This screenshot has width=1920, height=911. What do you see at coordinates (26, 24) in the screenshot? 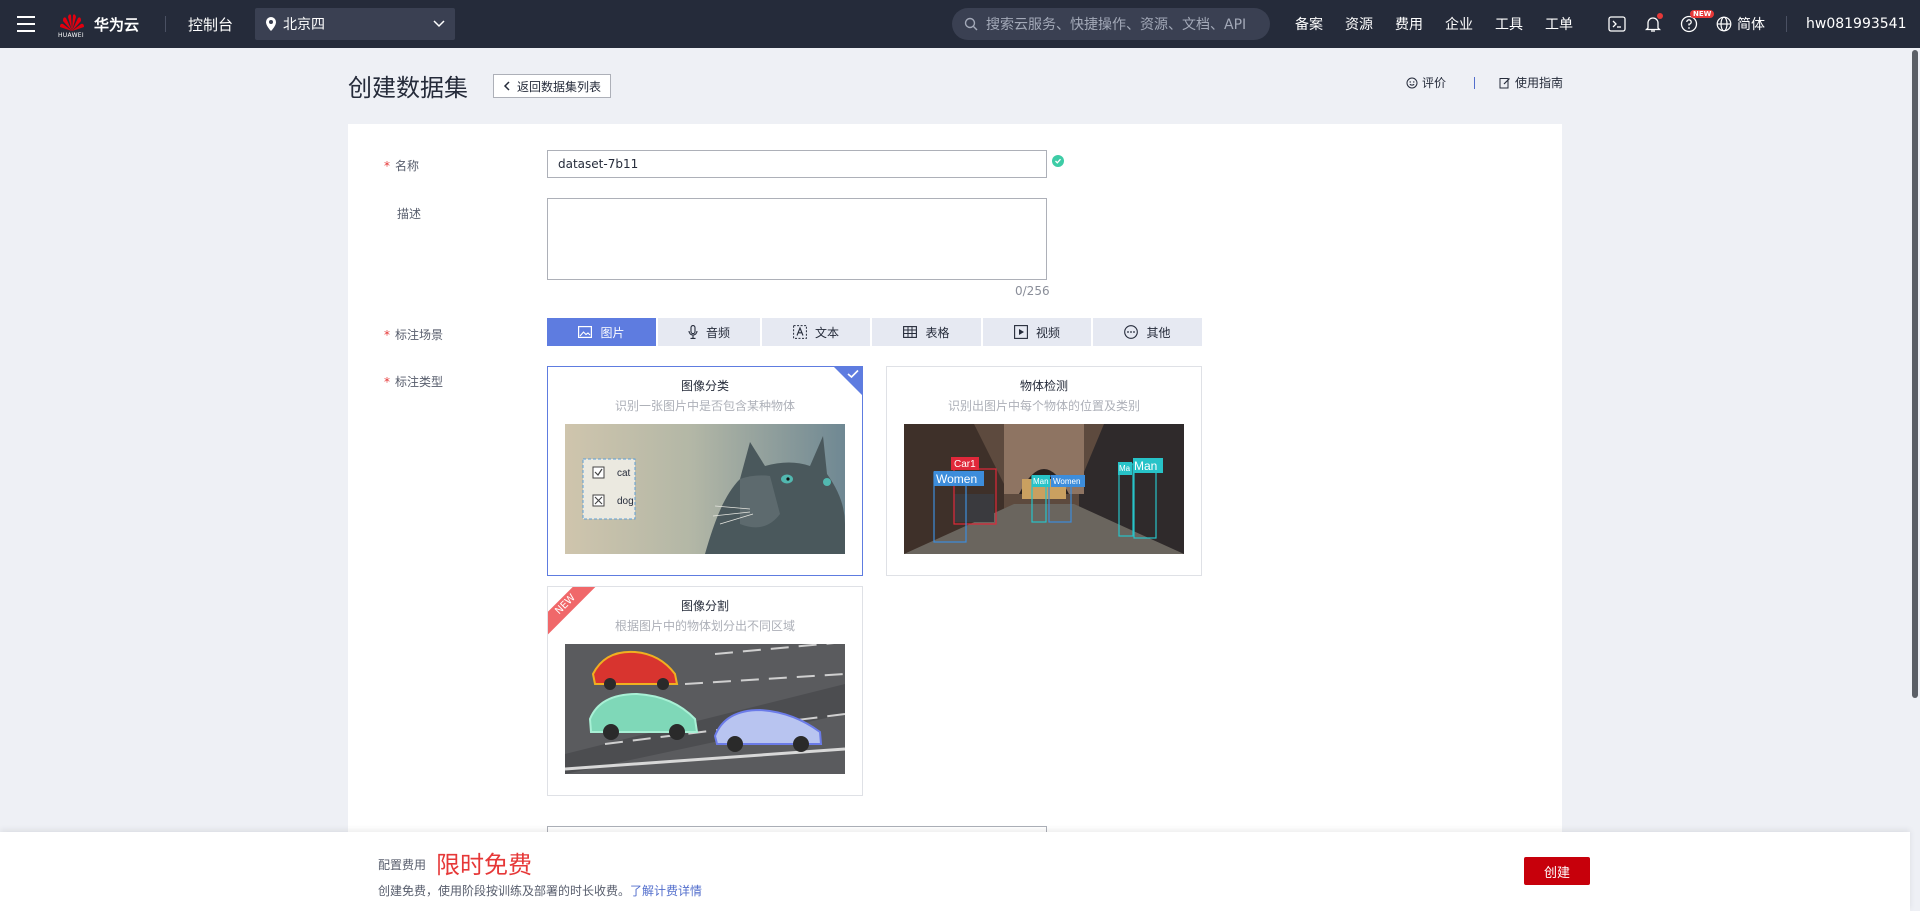
I see `menu-icon` at bounding box center [26, 24].